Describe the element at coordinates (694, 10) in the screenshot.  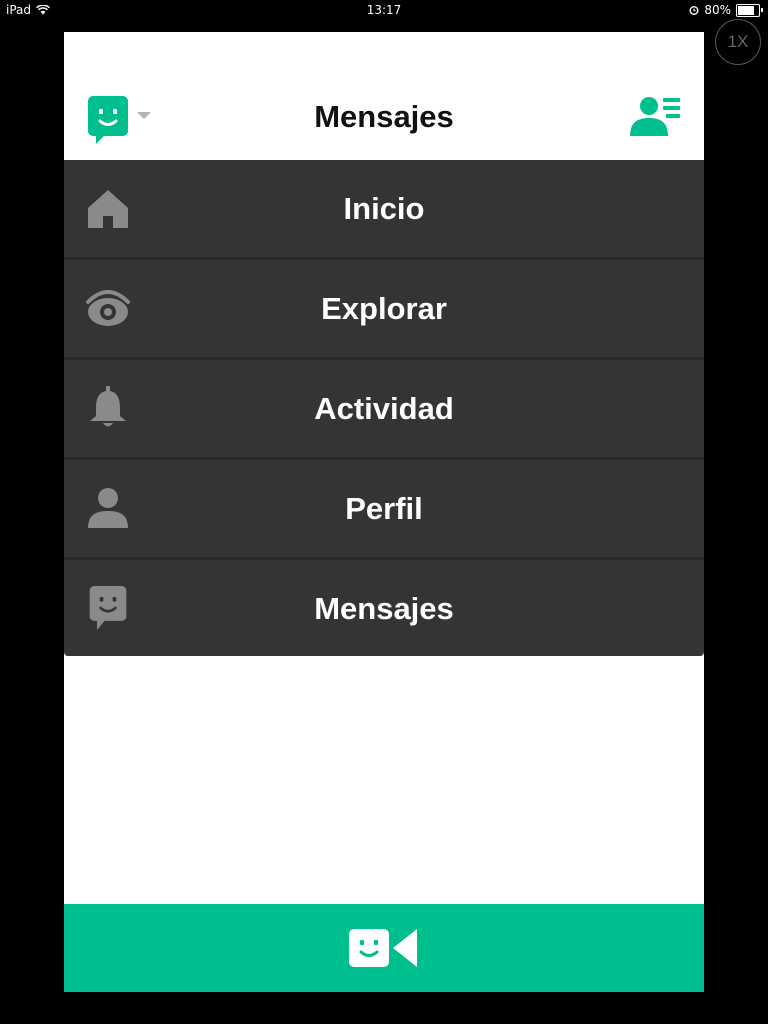
I see `alarm-icon` at that location.